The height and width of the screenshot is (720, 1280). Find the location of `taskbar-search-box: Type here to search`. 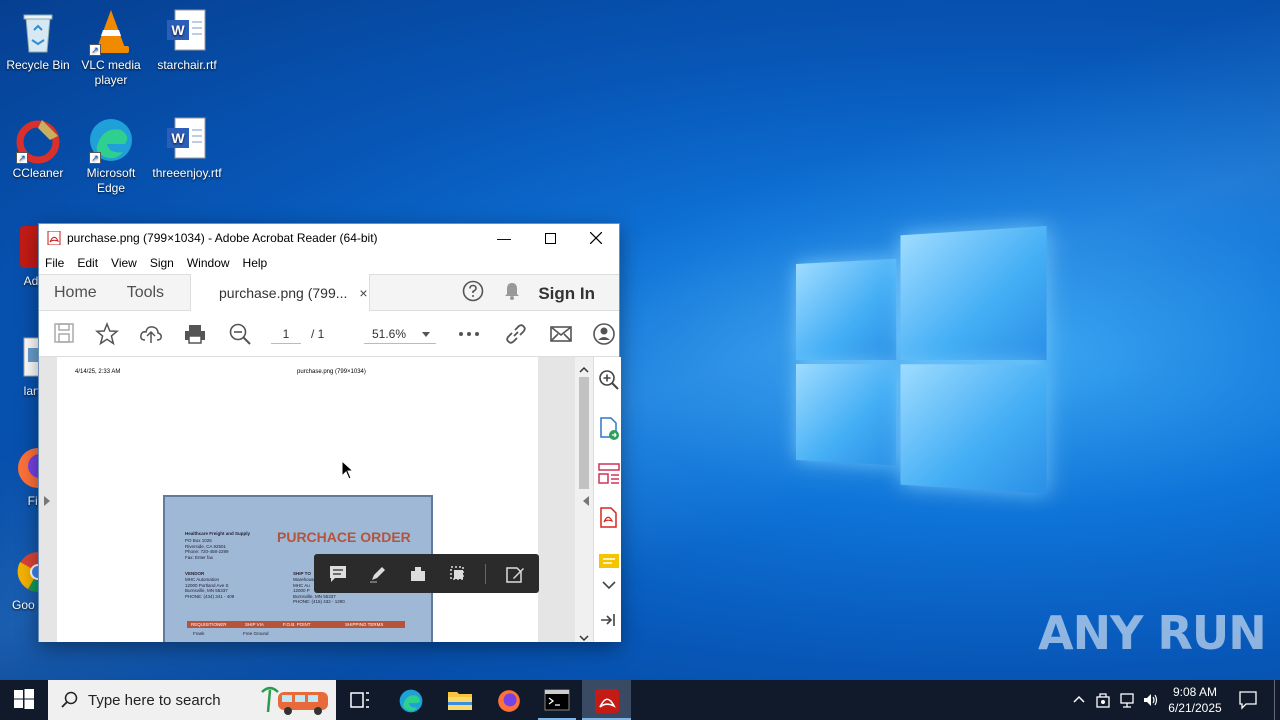

taskbar-search-box: Type here to search is located at coordinates (192, 700).